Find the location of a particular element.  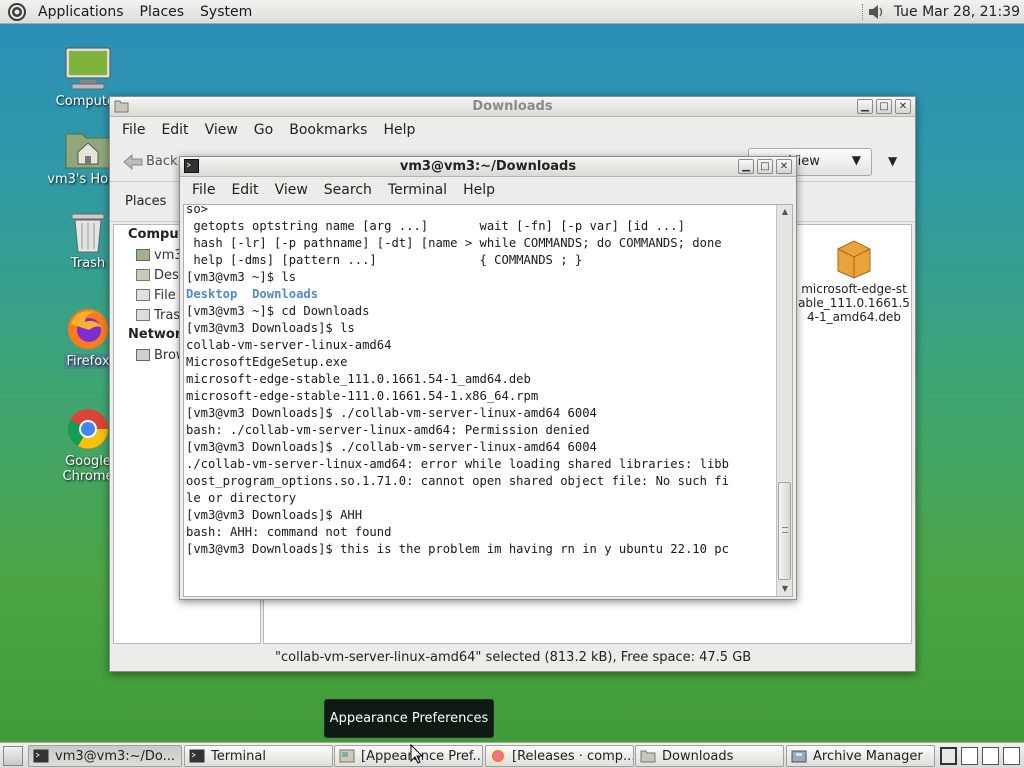

distro-logo-icon is located at coordinates (17, 12).